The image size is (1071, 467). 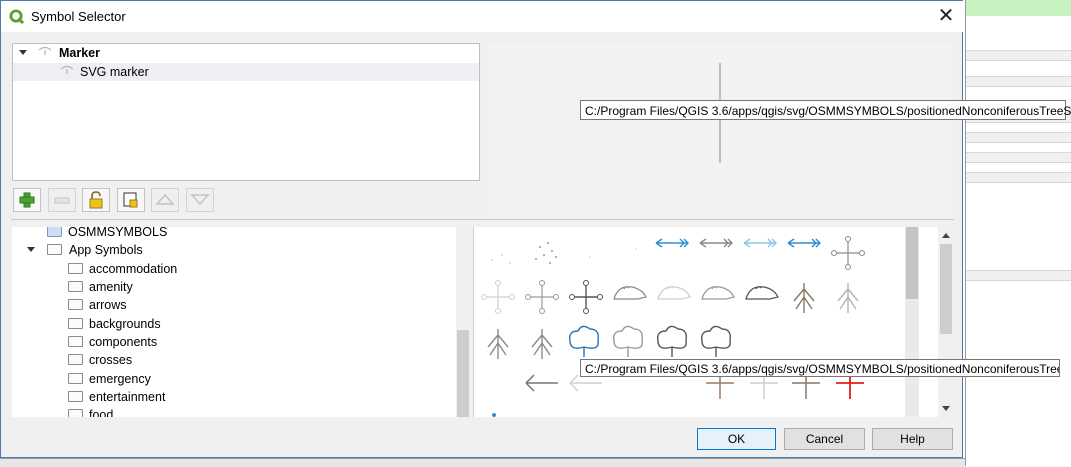 What do you see at coordinates (79, 53) in the screenshot?
I see `tree-item-marker-label: Marker` at bounding box center [79, 53].